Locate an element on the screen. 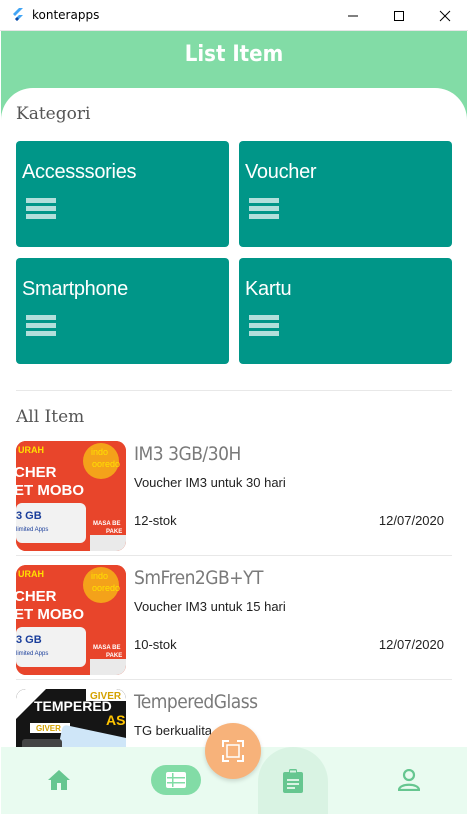 The height and width of the screenshot is (815, 468). scan-frame-icon is located at coordinates (233, 751).